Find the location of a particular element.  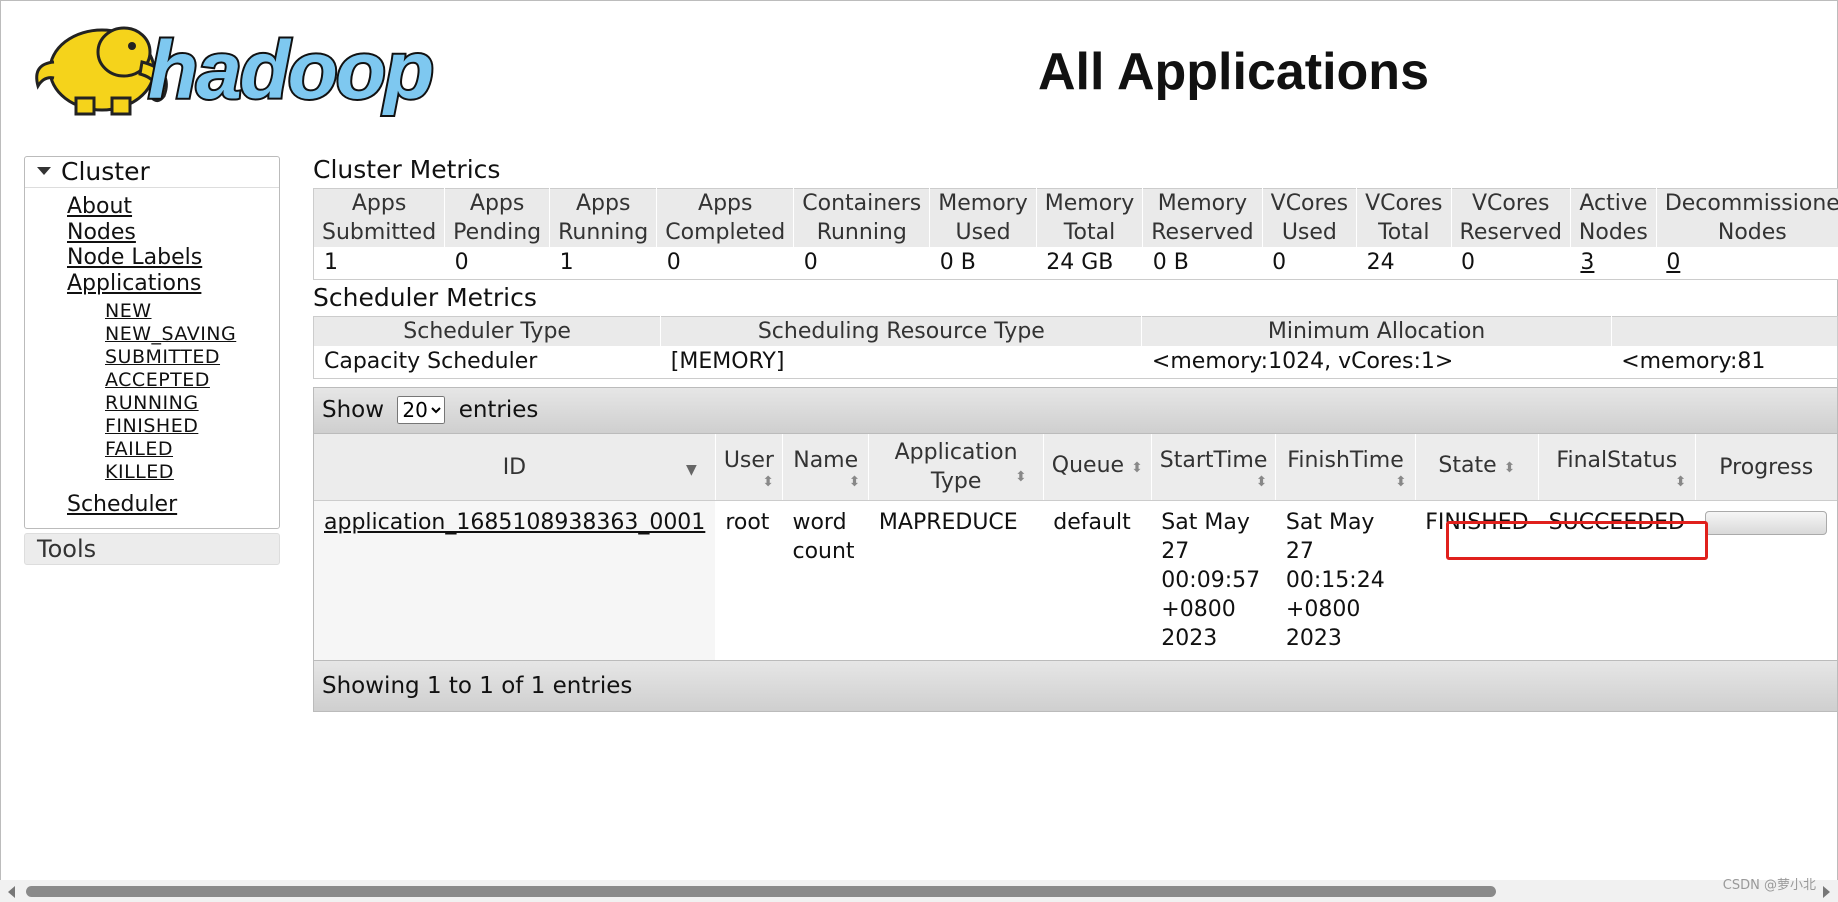

metric-memory-total: 24 GB is located at coordinates (1089, 263).